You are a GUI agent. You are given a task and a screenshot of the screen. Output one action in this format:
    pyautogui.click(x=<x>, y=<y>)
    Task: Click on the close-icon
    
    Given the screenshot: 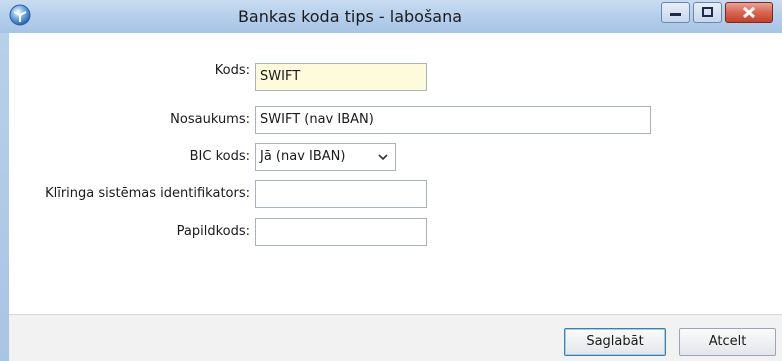 What is the action you would take?
    pyautogui.click(x=749, y=12)
    